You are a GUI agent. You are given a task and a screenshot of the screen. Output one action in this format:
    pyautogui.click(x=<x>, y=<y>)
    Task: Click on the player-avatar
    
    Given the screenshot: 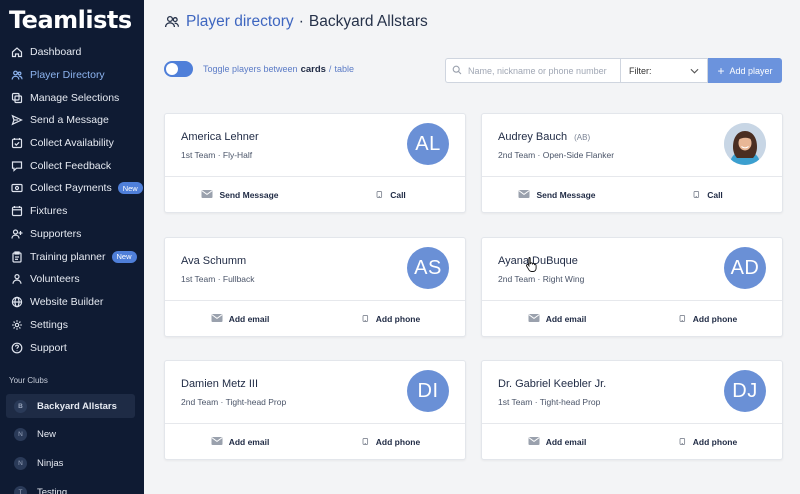 What is the action you would take?
    pyautogui.click(x=745, y=144)
    